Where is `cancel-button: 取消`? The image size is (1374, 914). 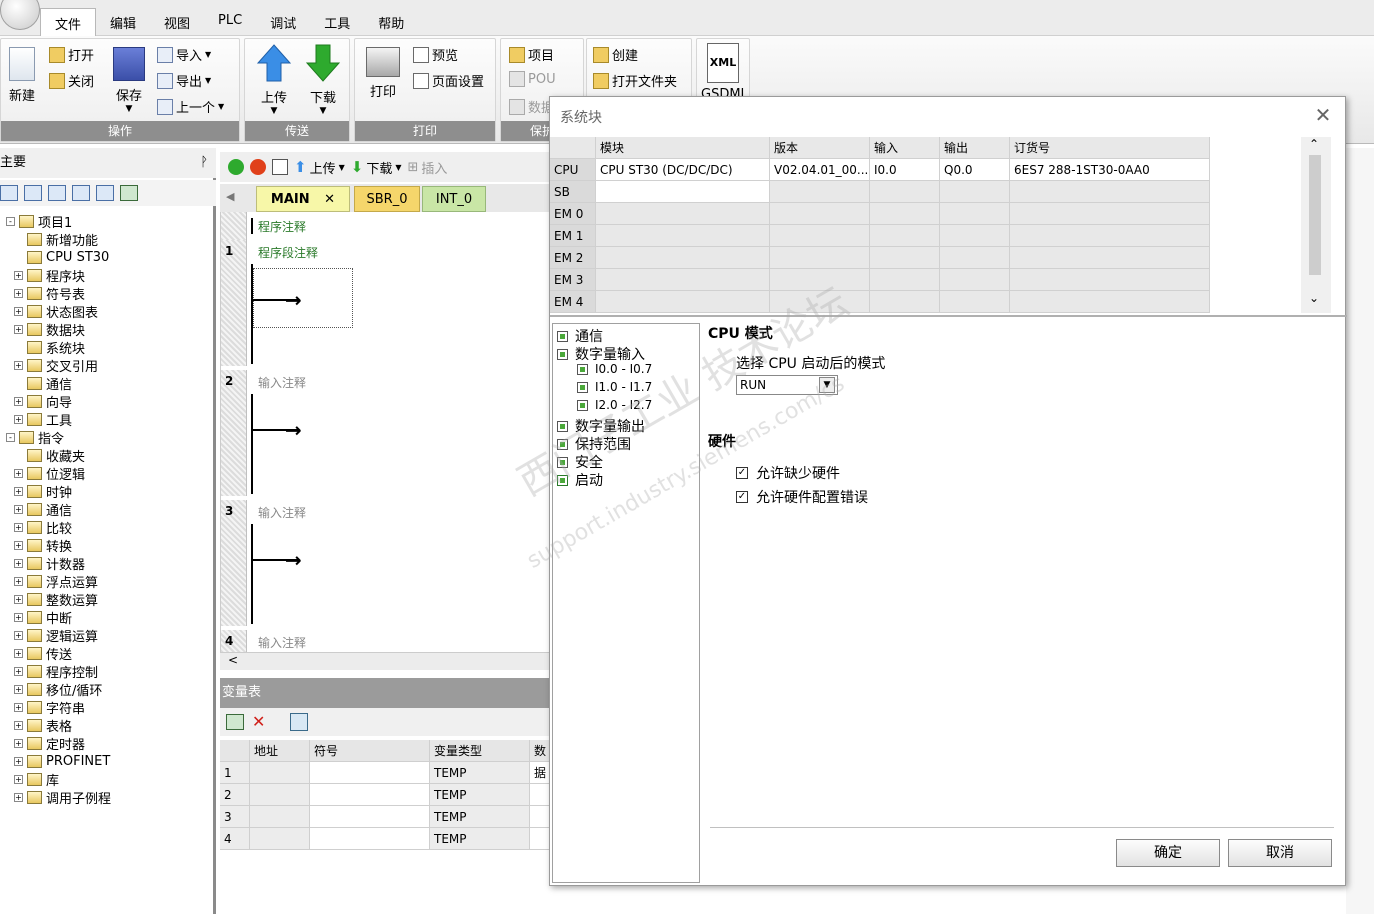
cancel-button: 取消 is located at coordinates (1280, 853).